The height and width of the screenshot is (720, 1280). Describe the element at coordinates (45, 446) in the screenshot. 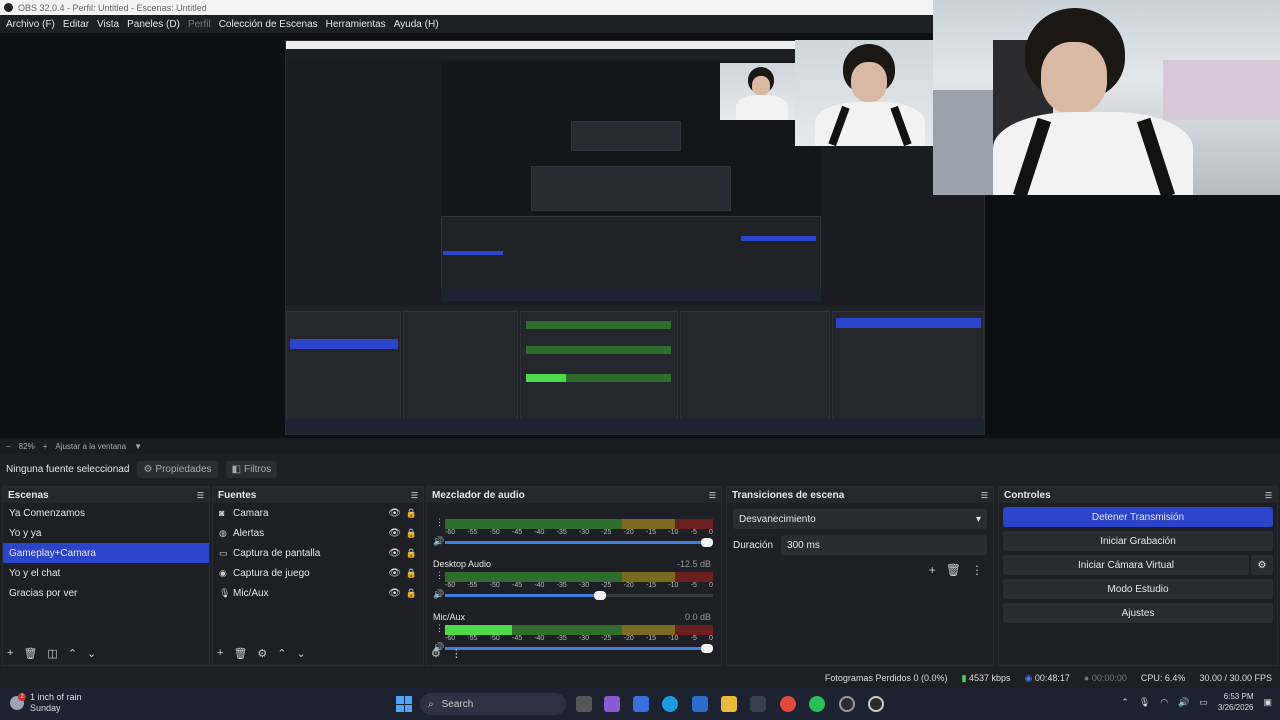

I see `zoom-in-icon: +` at that location.